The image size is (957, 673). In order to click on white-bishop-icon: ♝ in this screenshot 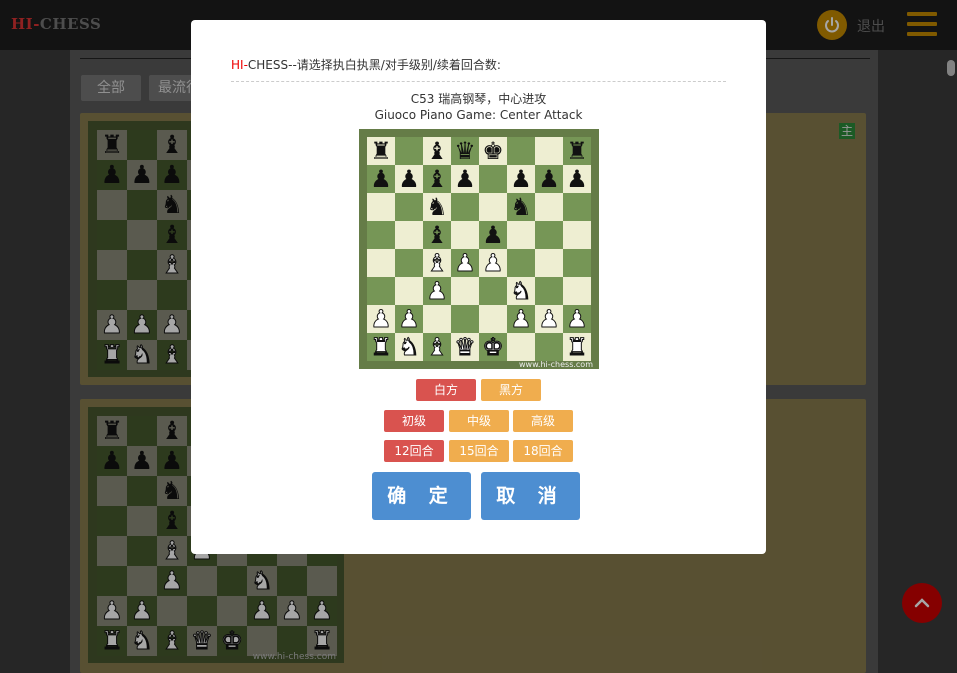, I will do `click(437, 347)`.